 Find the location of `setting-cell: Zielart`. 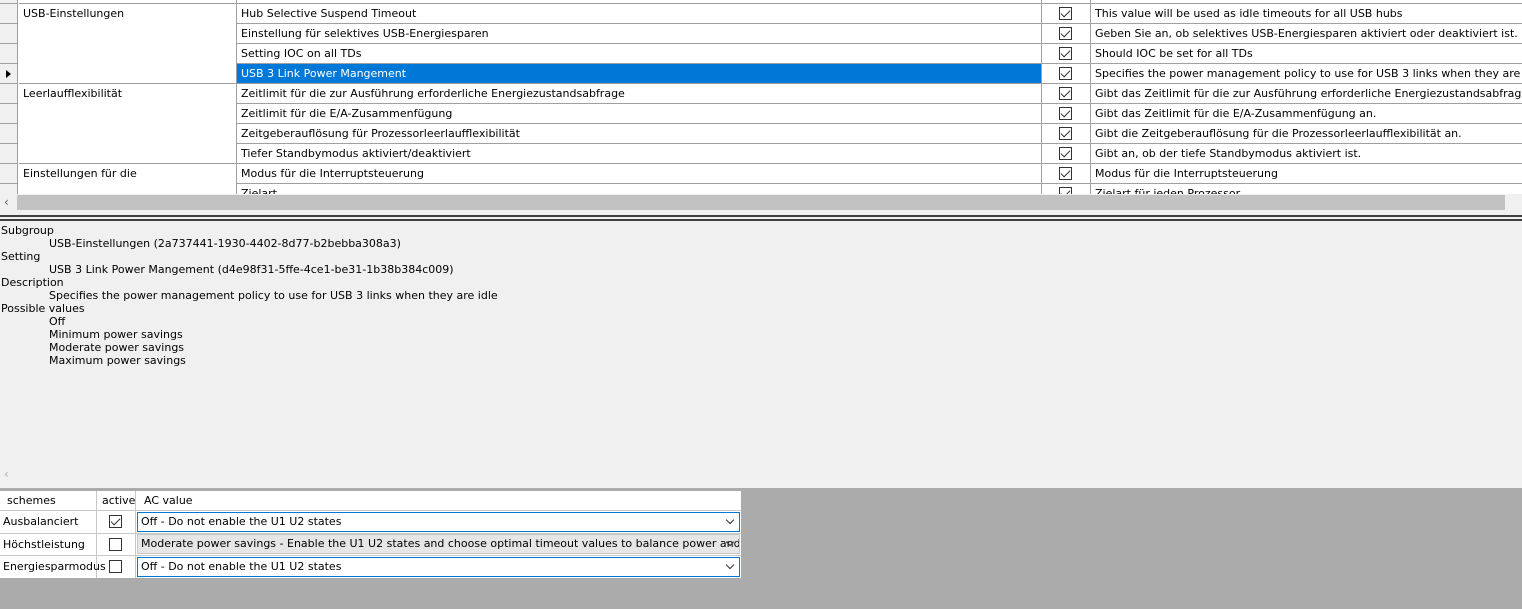

setting-cell: Zielart is located at coordinates (639, 189).